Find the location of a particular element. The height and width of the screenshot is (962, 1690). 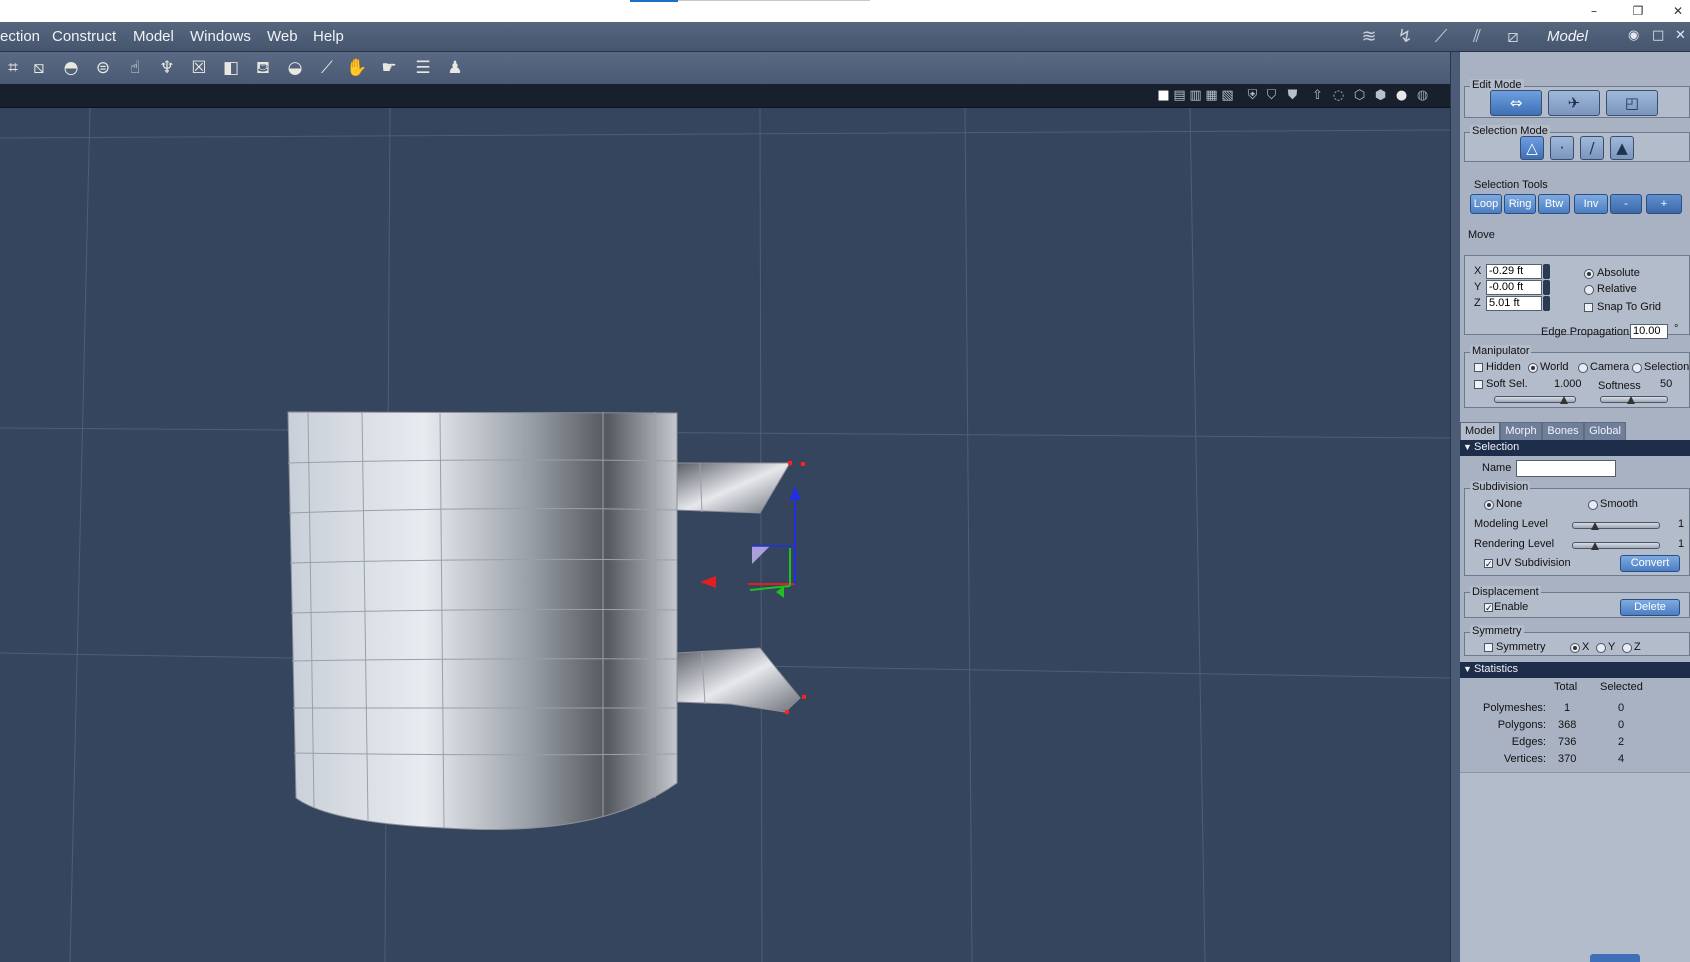

vertex-tool-icon: ⌗ is located at coordinates (13, 68).